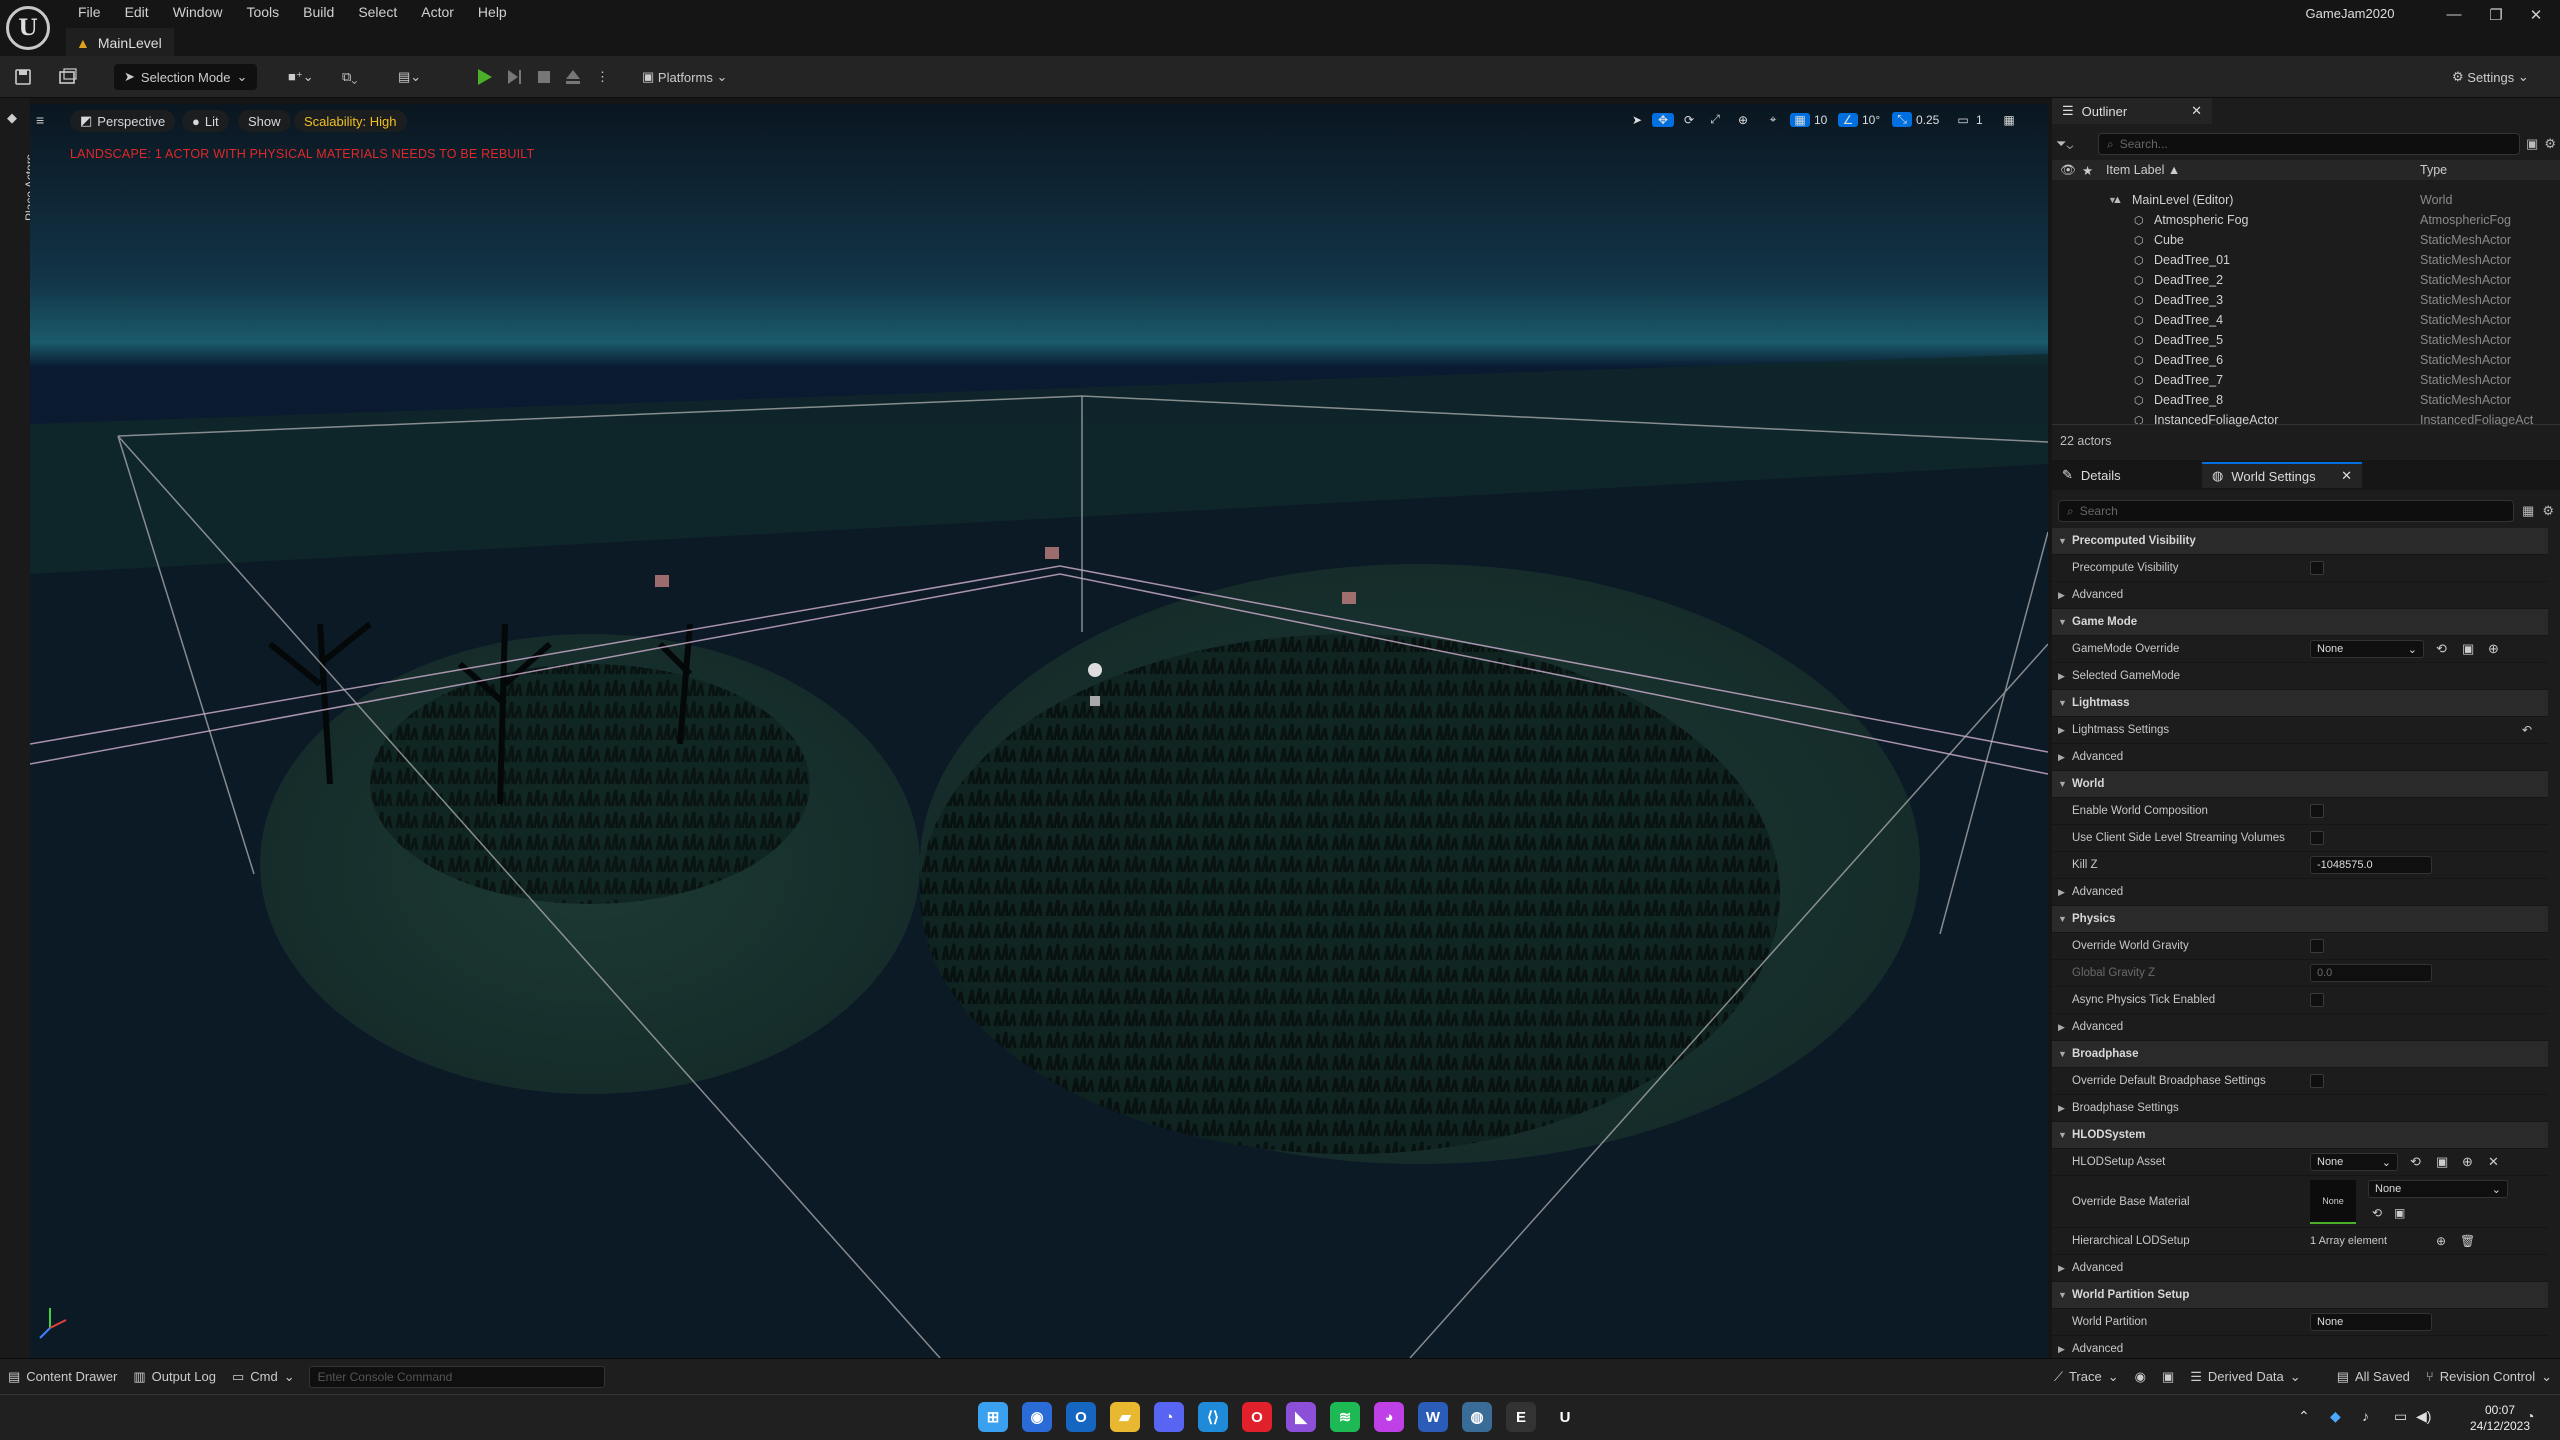 This screenshot has width=2560, height=1440. Describe the element at coordinates (2168, 1377) in the screenshot. I see `screenshot-icon: ▣` at that location.